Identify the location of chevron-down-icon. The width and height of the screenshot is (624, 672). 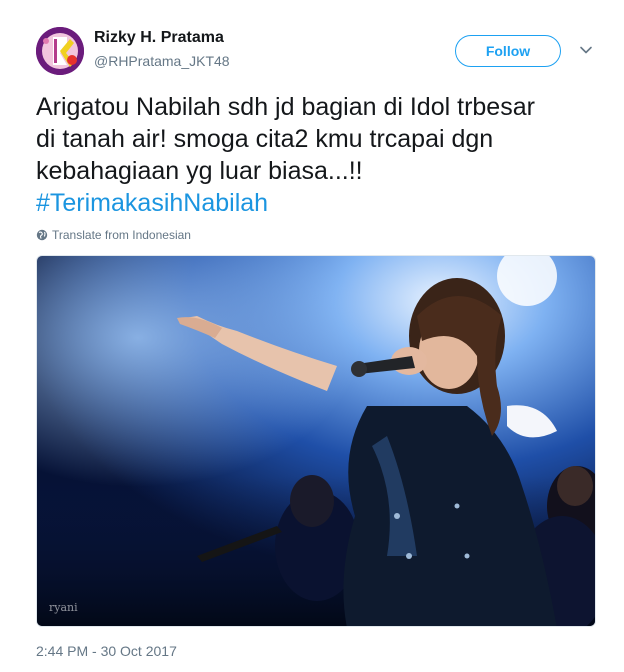
(586, 50).